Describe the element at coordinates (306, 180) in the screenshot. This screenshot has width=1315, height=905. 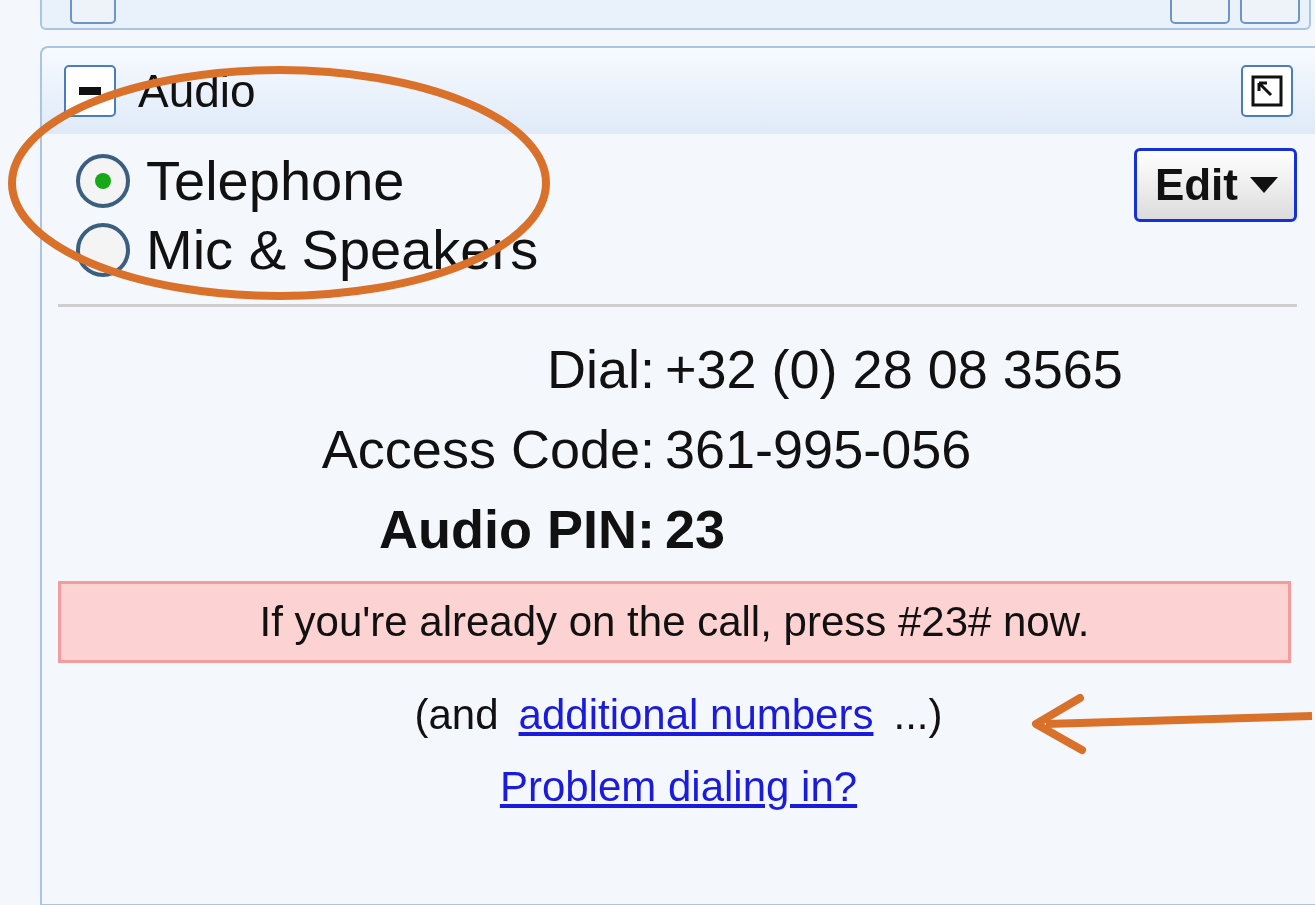
I see `radio-option: Telephone` at that location.